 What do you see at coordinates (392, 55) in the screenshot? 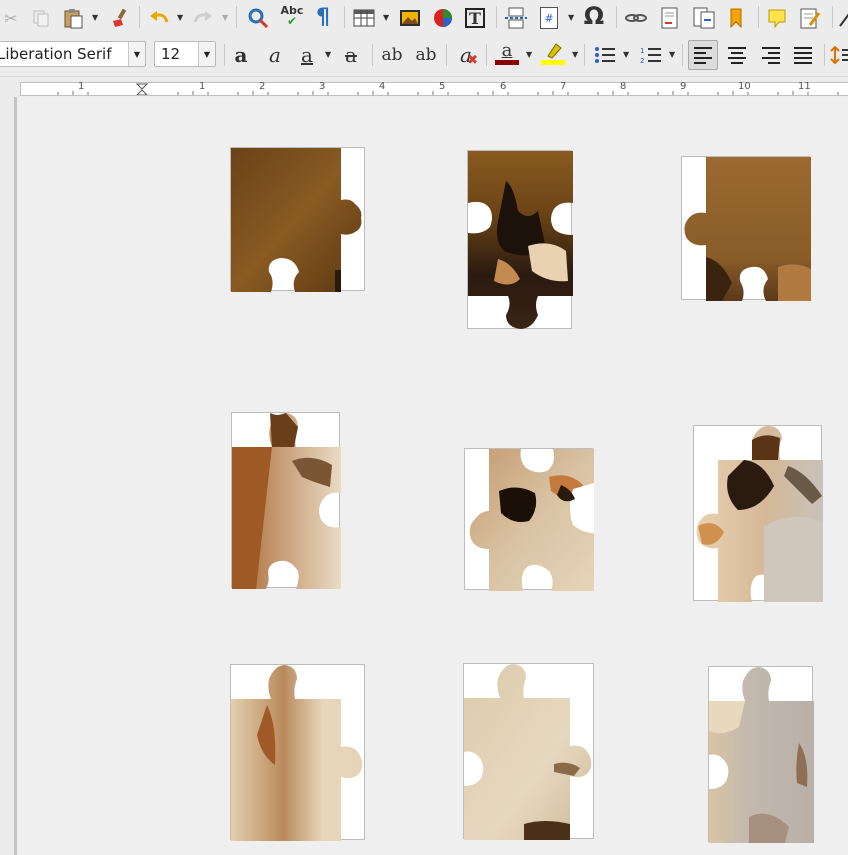
I see `superscript-button: ab` at bounding box center [392, 55].